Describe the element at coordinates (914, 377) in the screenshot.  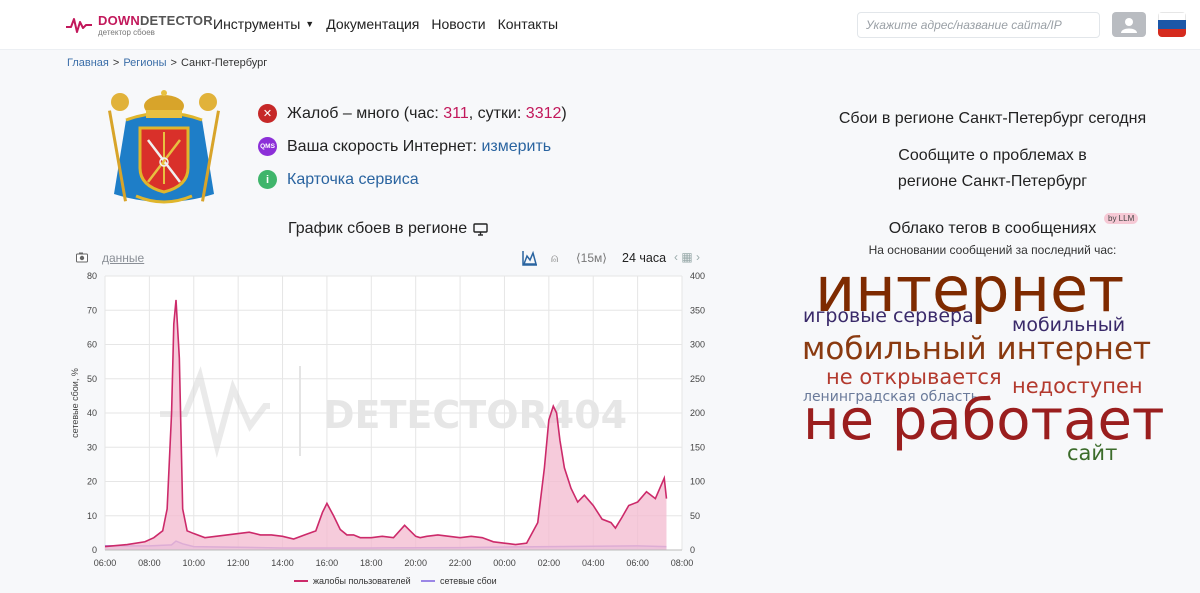
I see `tag-not-opening: не открывается` at that location.